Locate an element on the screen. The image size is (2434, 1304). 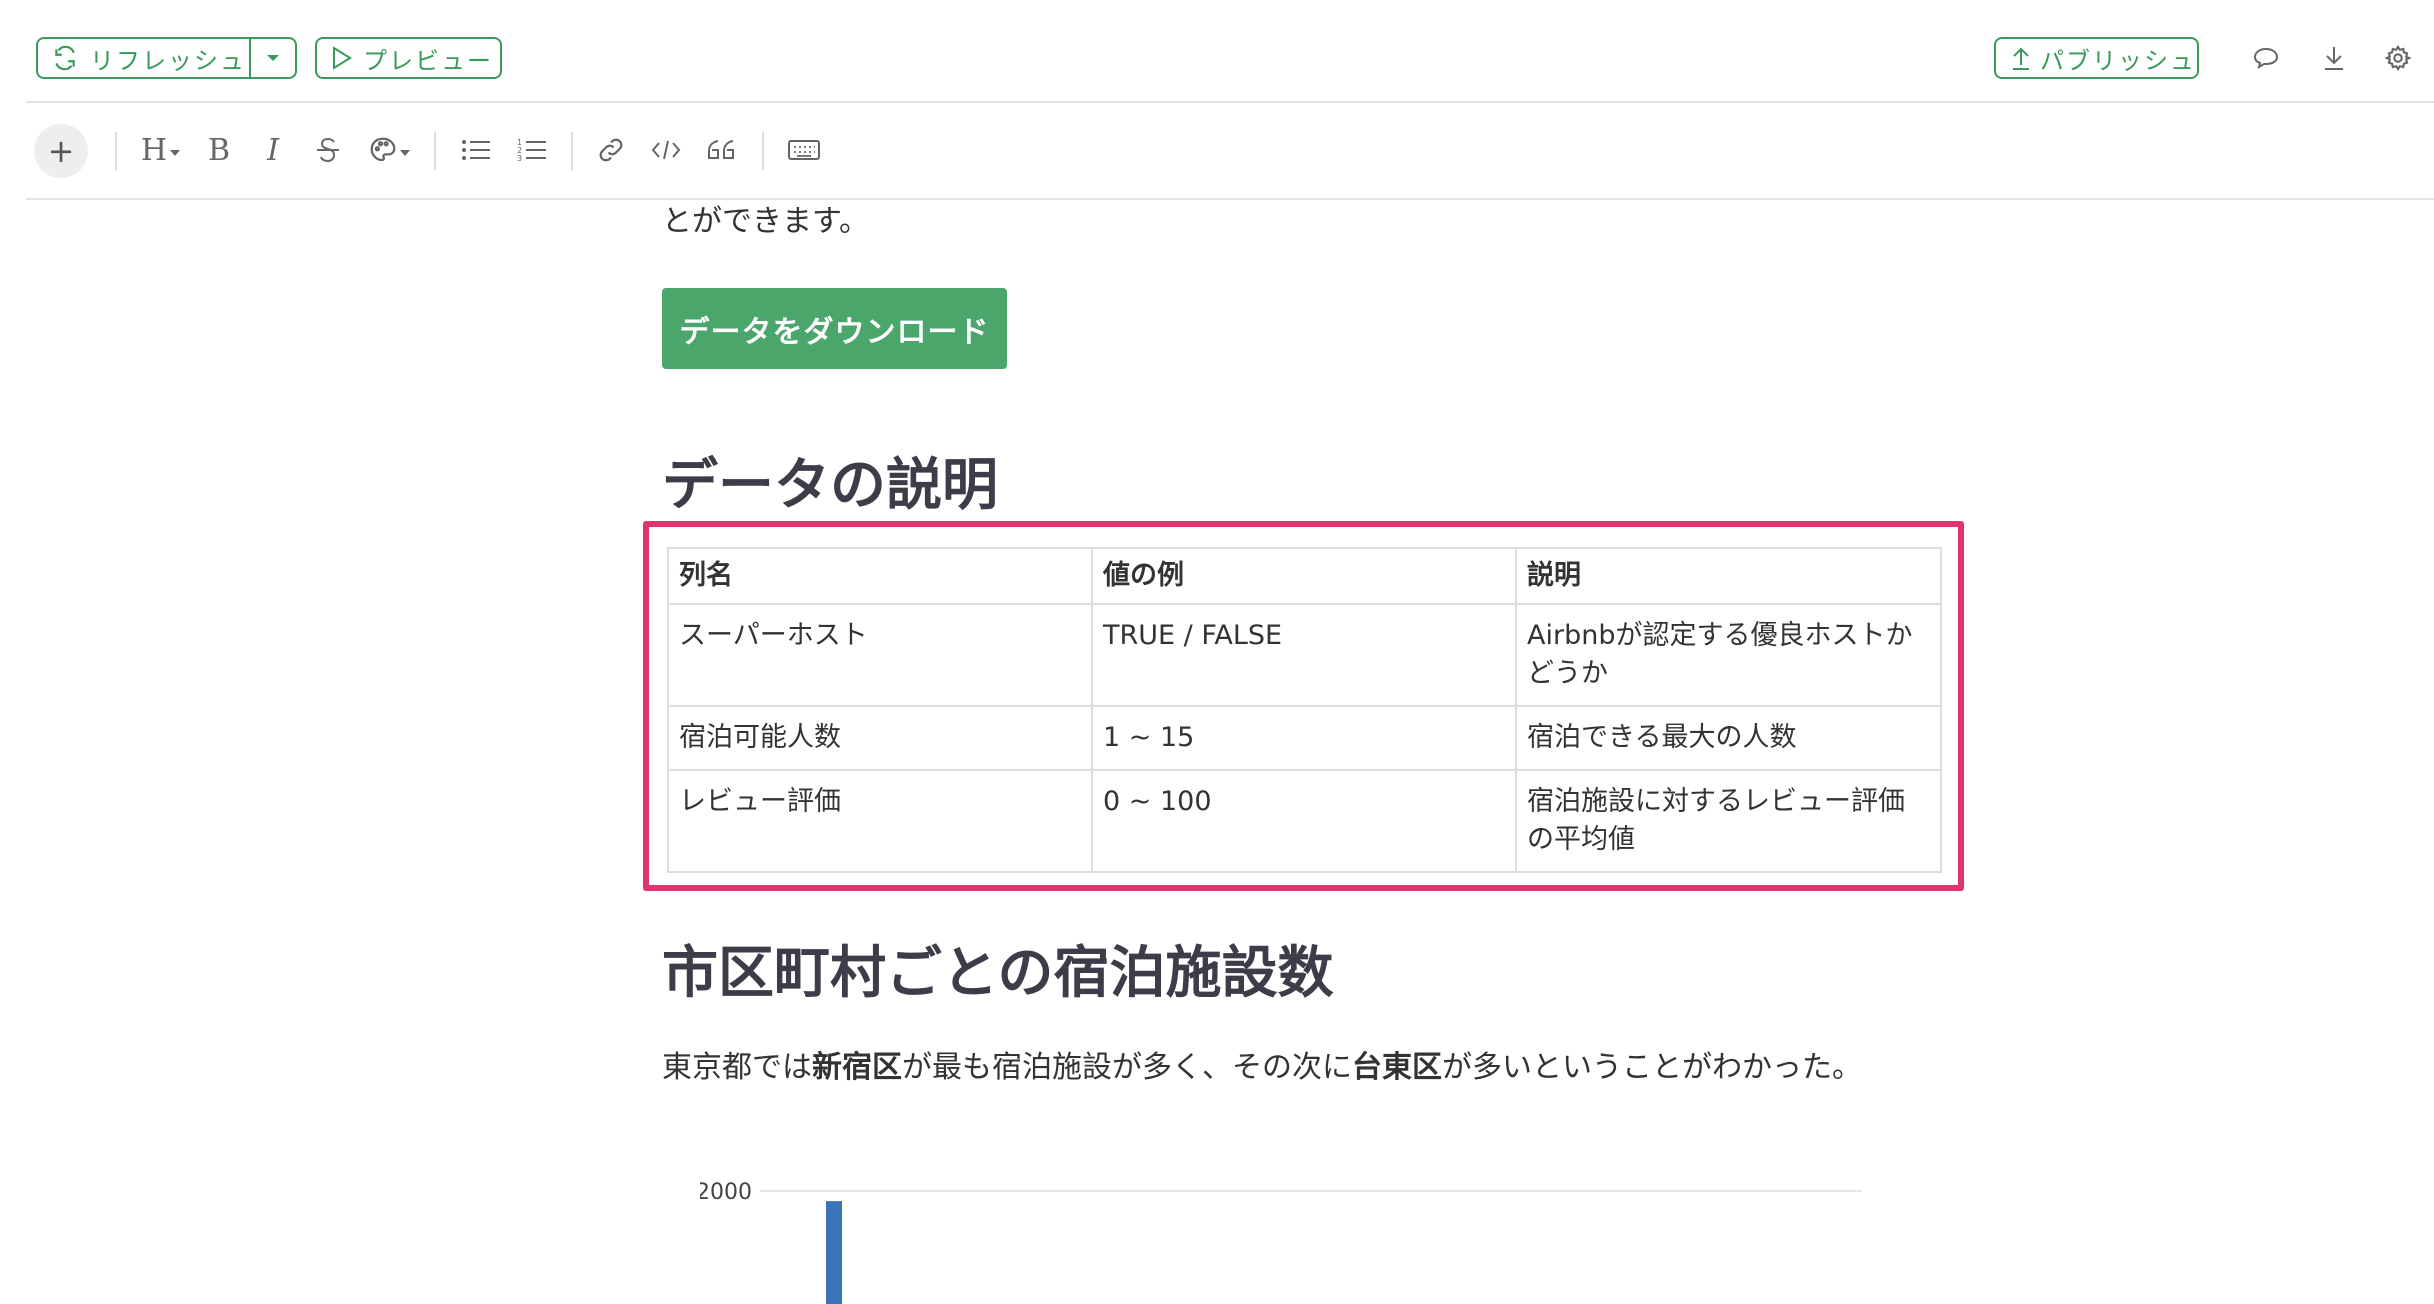
preview-button: プレビュー is located at coordinates (408, 58).